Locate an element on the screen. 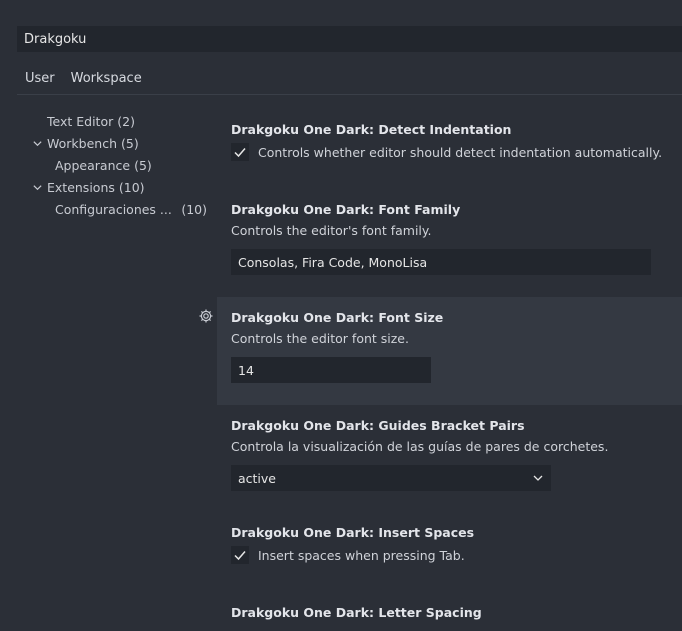 Image resolution: width=682 pixels, height=631 pixels. font-family-value: Consolas, Fira Code, MonoLisa is located at coordinates (333, 262).